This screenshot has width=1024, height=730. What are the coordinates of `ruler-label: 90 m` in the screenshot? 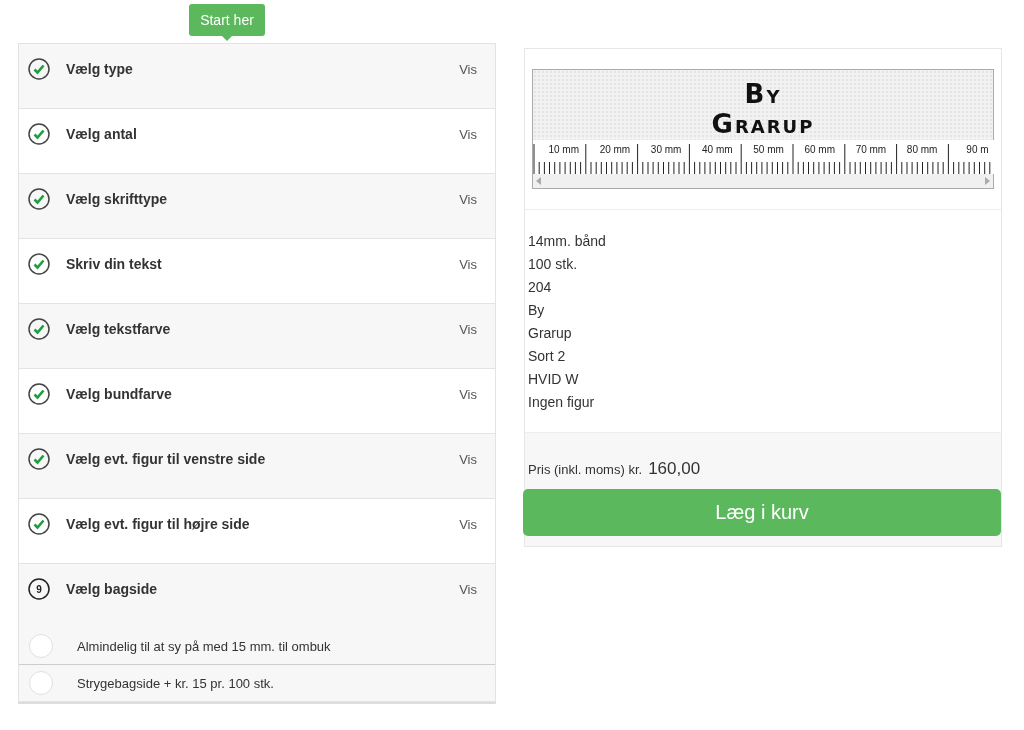 It's located at (977, 149).